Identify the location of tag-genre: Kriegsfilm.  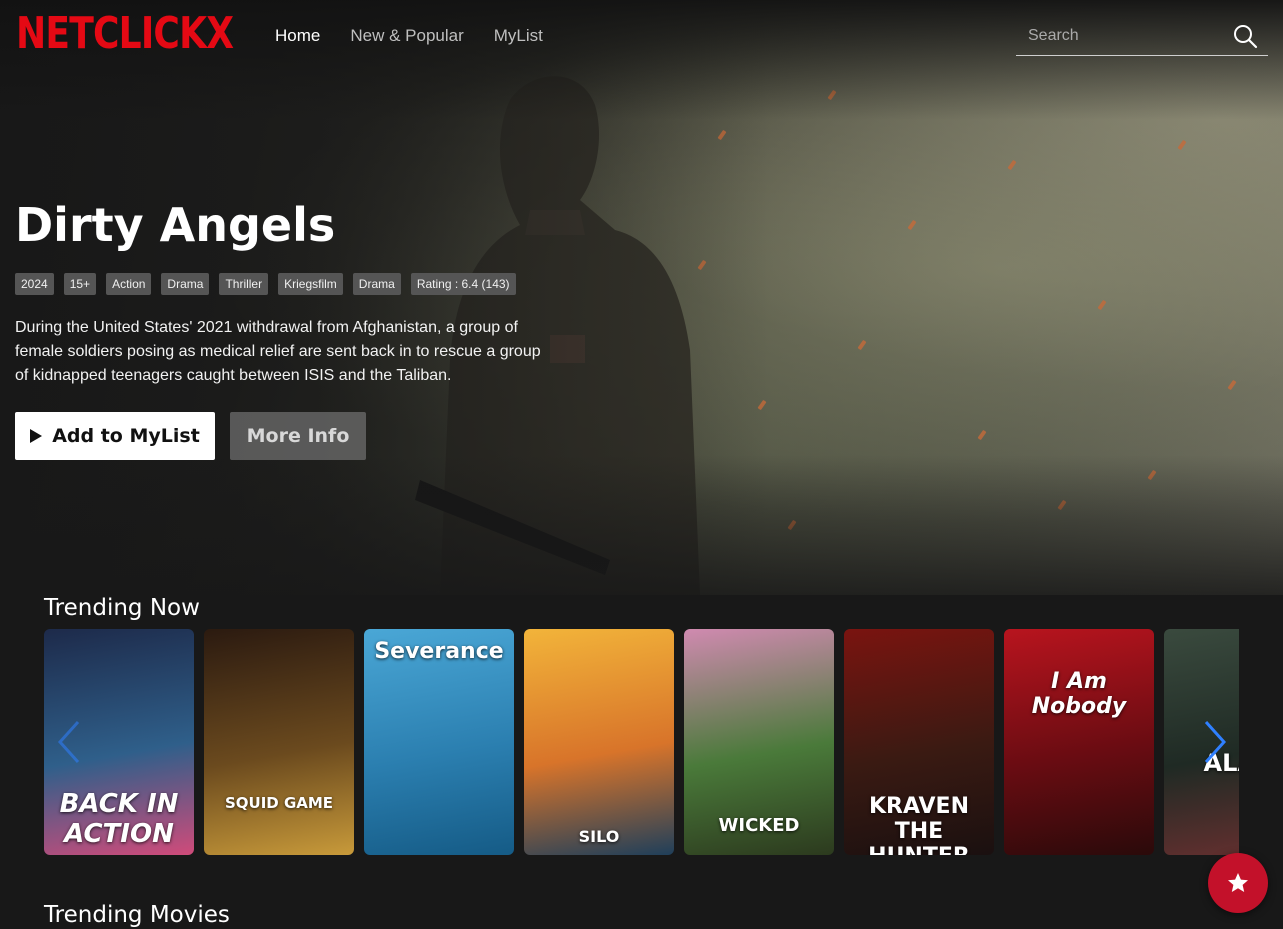
(310, 284).